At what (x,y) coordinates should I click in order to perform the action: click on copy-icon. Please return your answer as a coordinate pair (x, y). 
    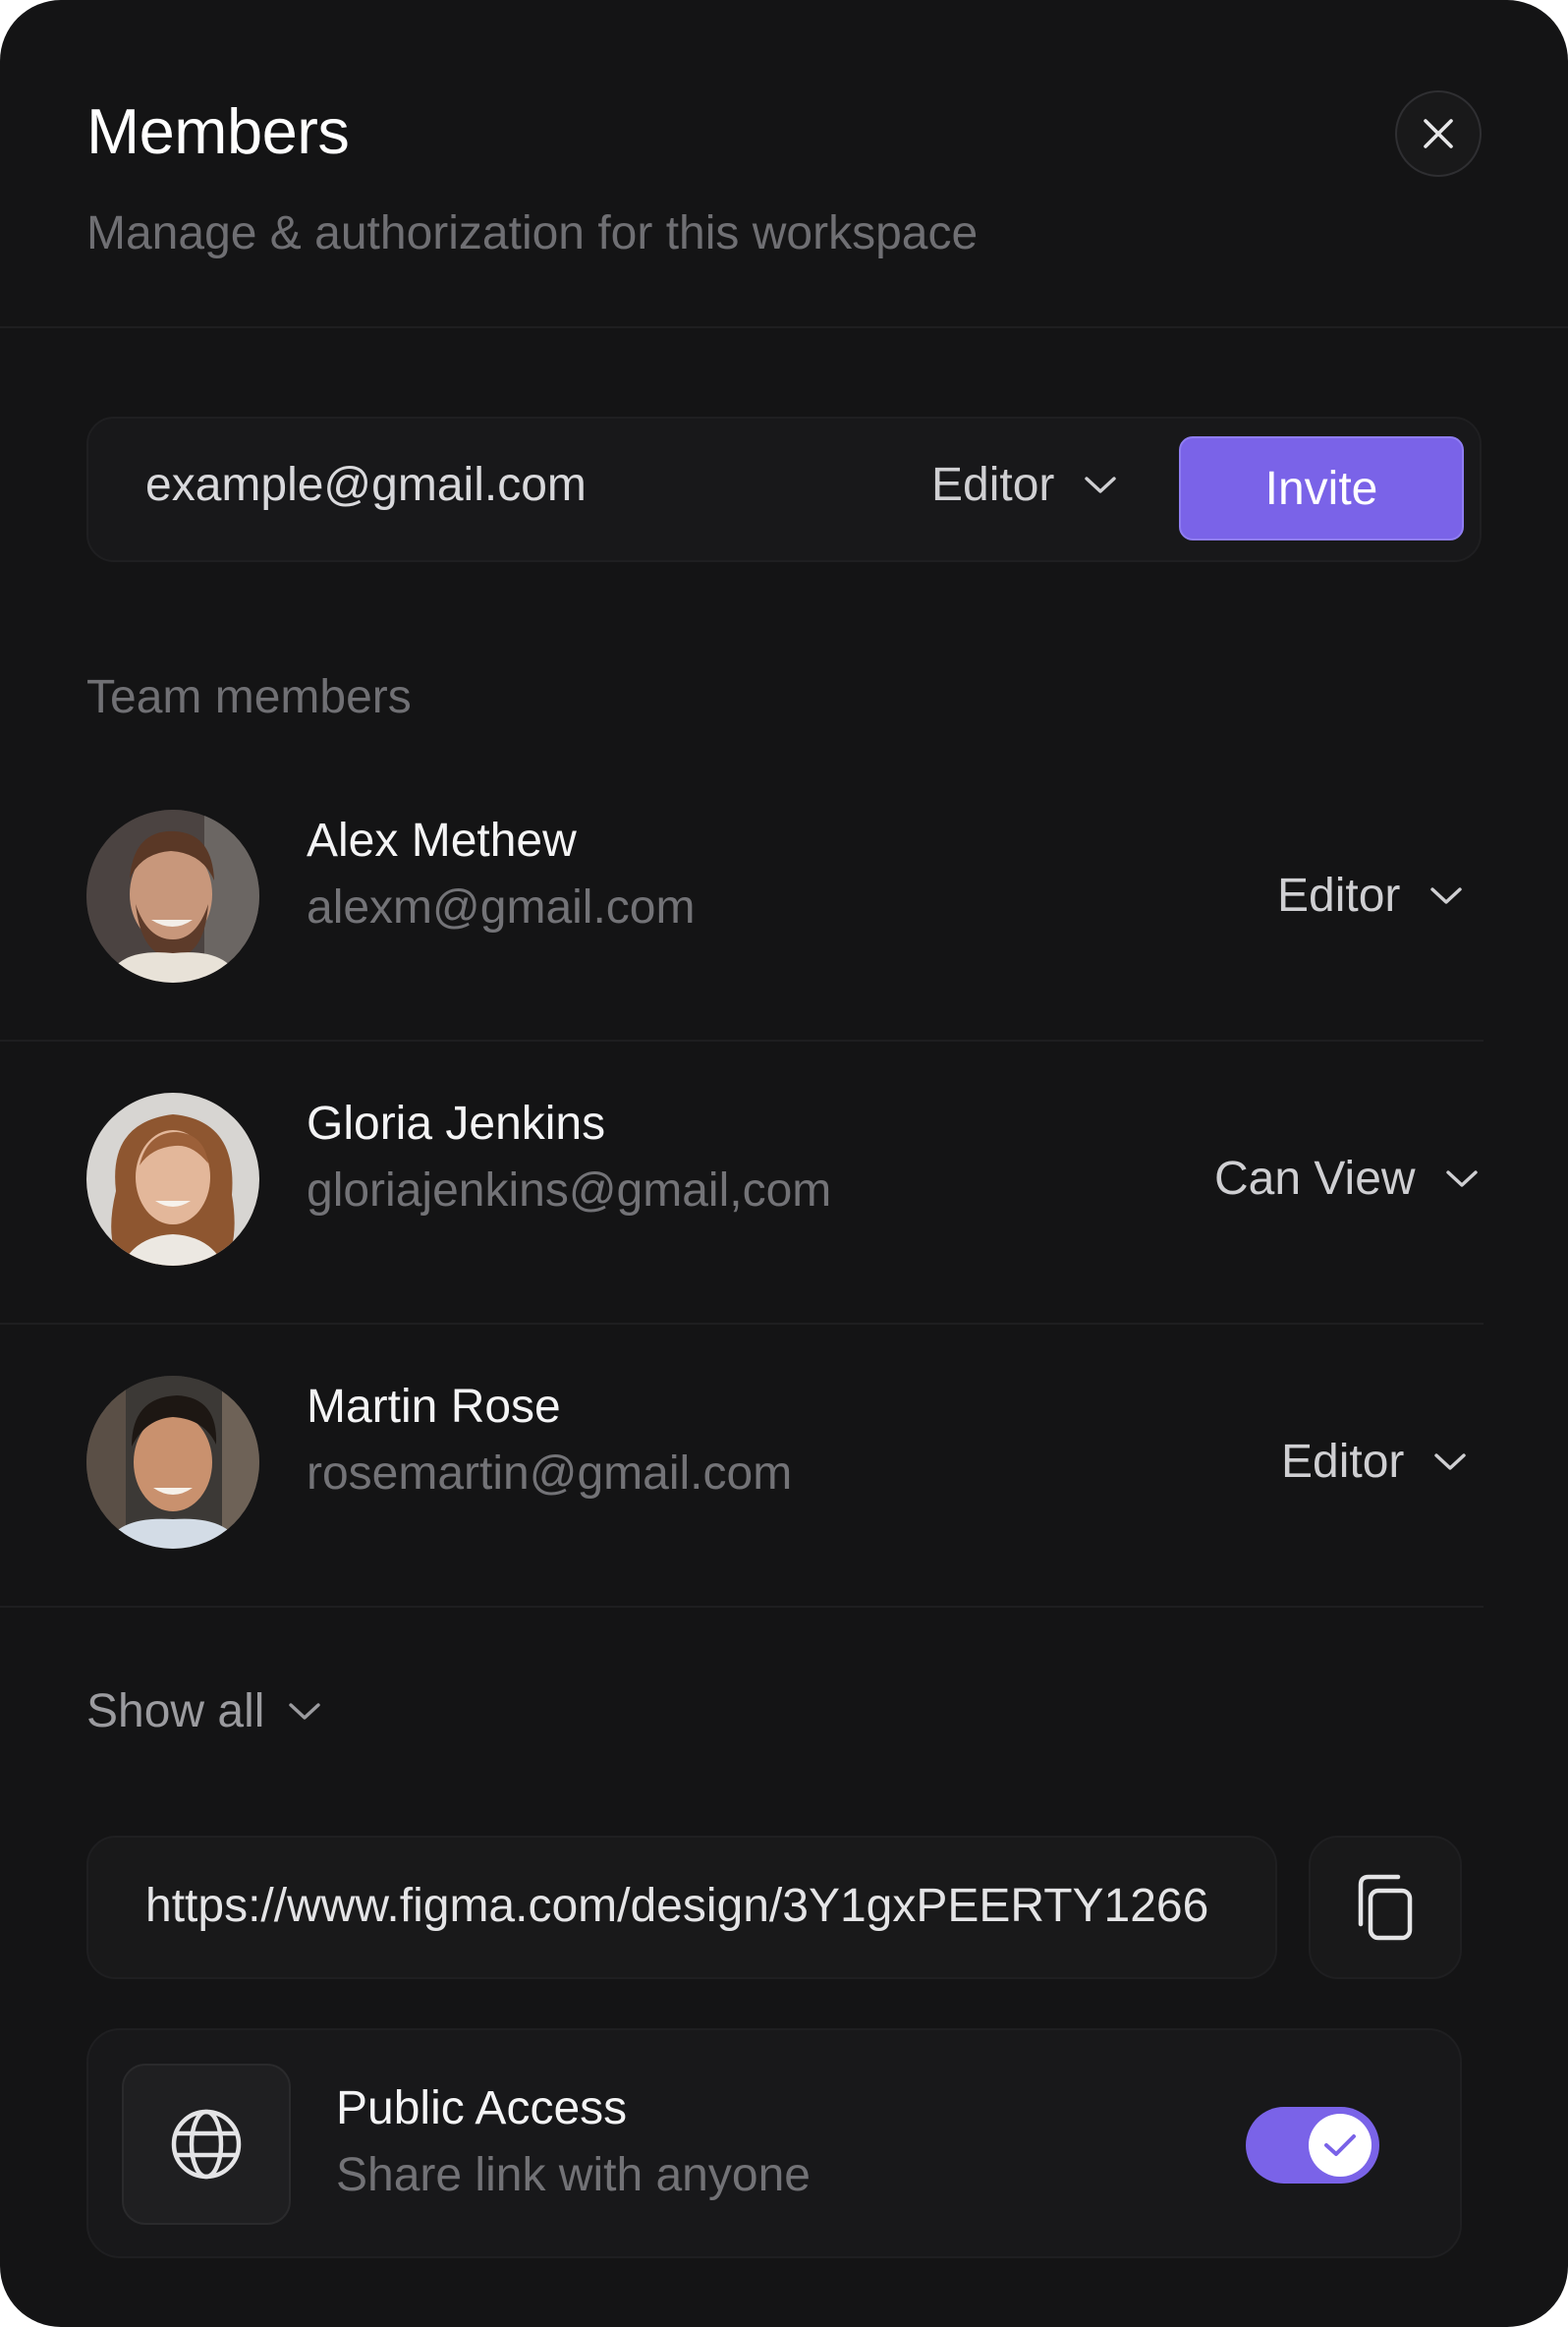
    Looking at the image, I should click on (1385, 1907).